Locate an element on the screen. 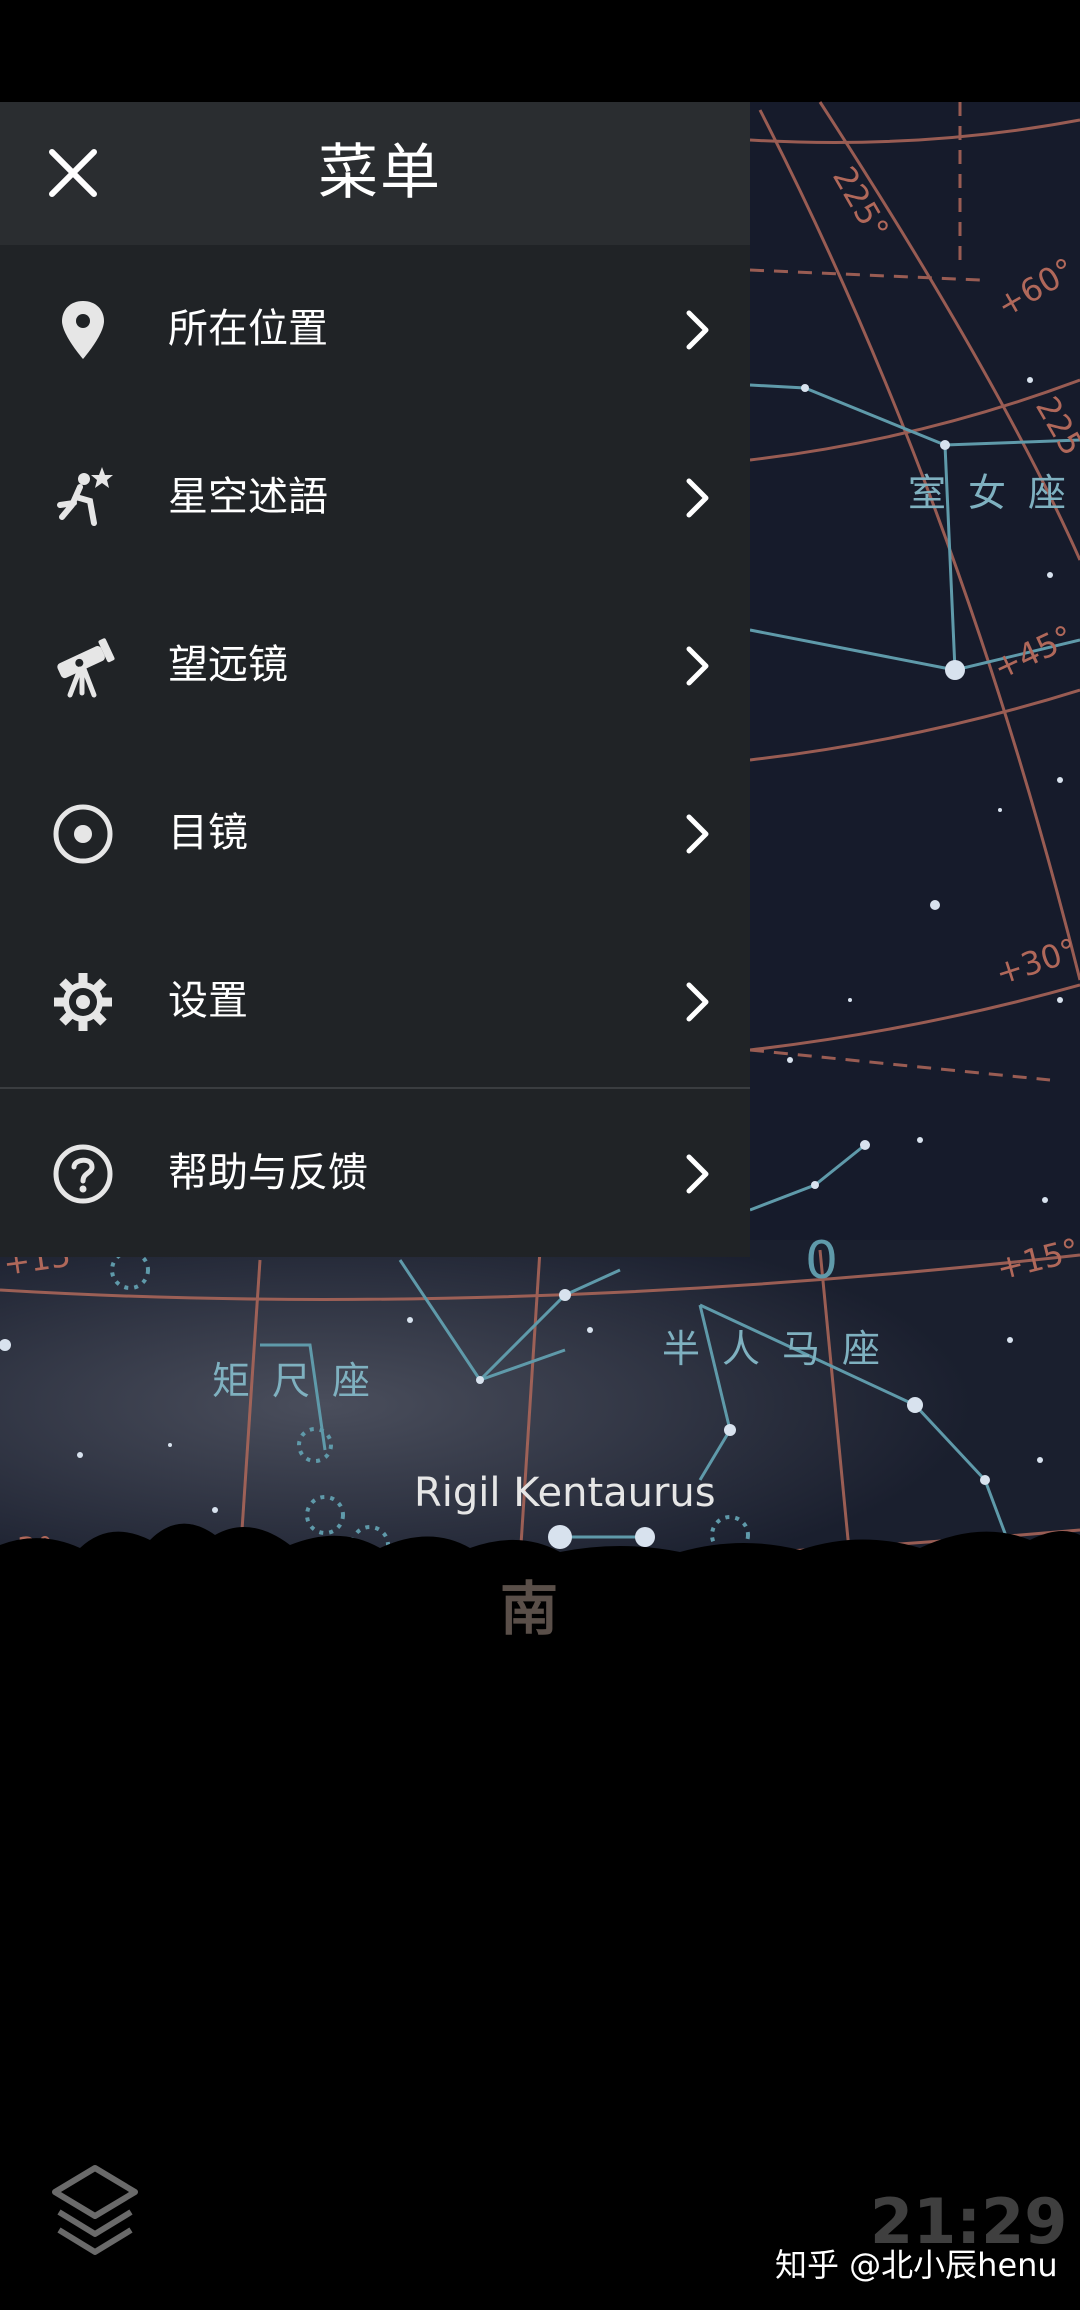  menu-item-label: 望远镜 is located at coordinates (228, 665).